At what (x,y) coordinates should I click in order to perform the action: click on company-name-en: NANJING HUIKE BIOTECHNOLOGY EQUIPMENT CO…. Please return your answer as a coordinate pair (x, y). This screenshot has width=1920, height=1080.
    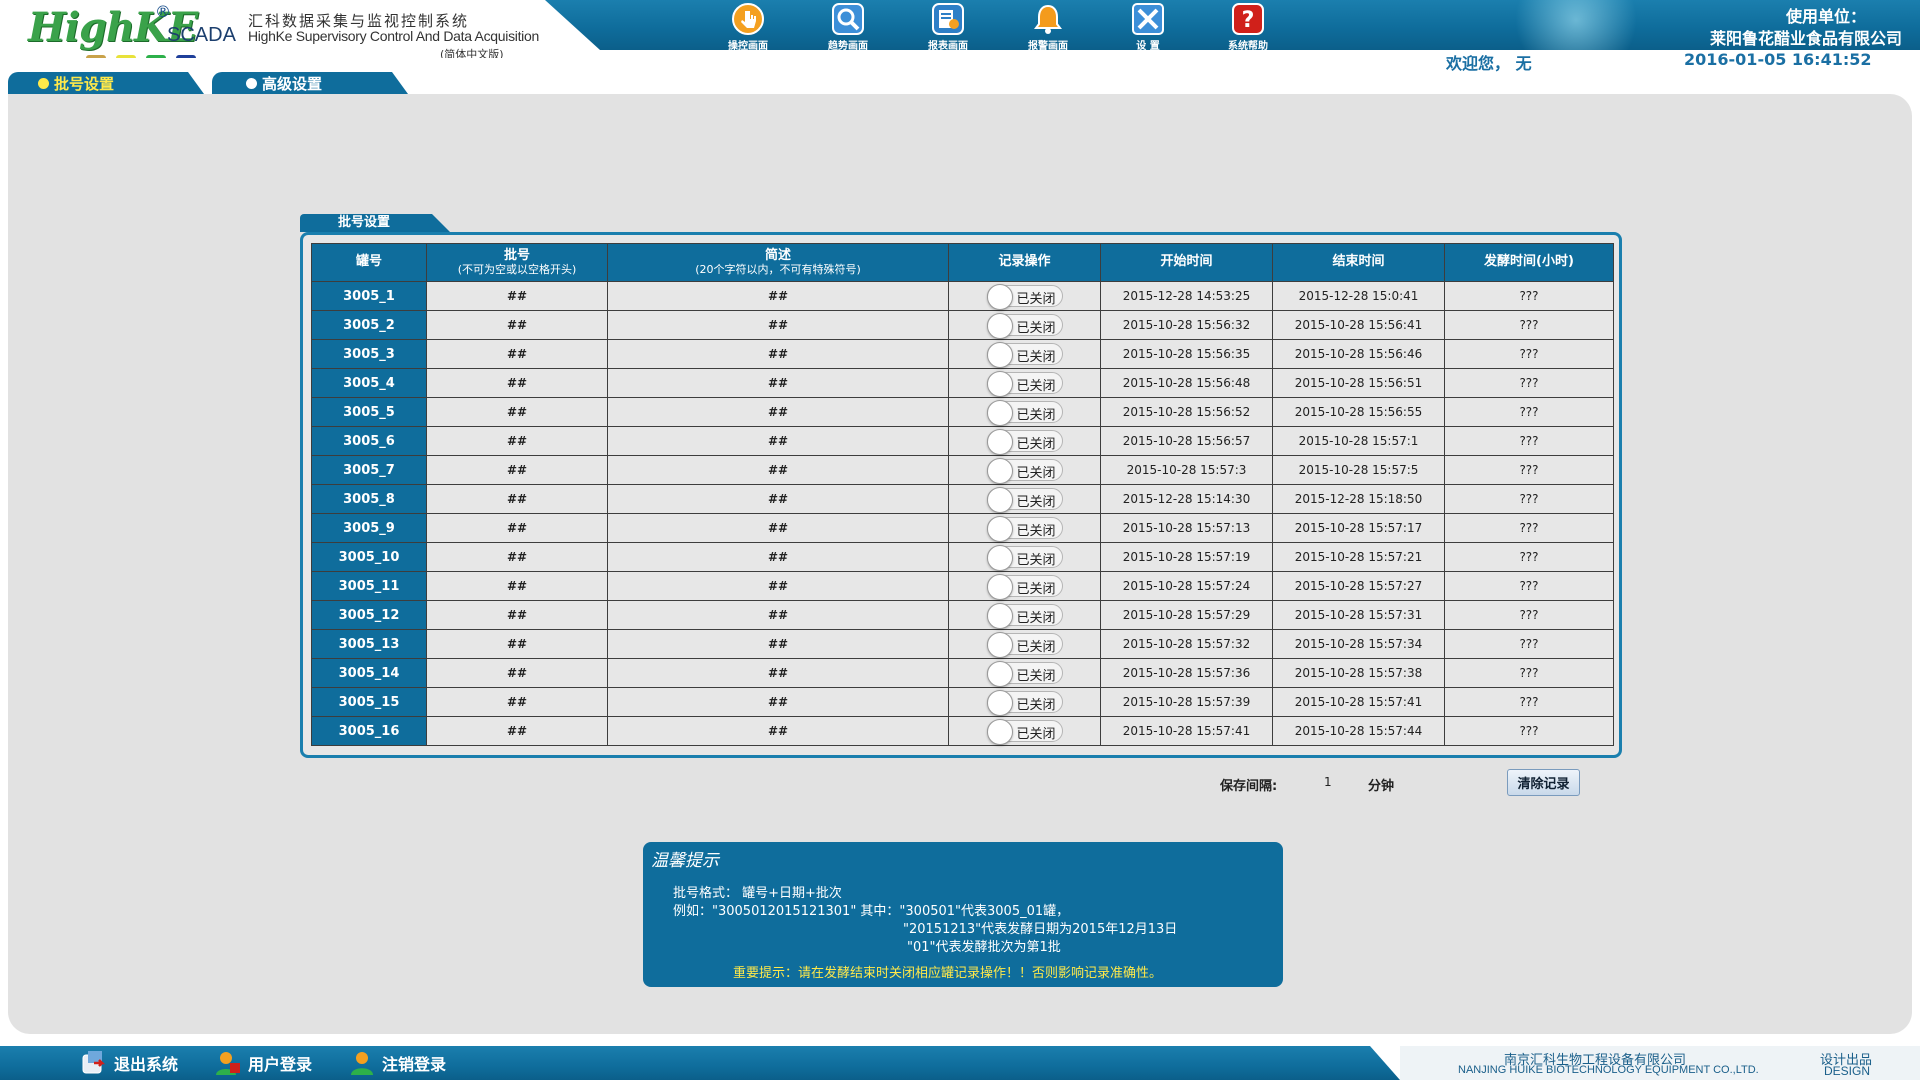
    Looking at the image, I should click on (1608, 1070).